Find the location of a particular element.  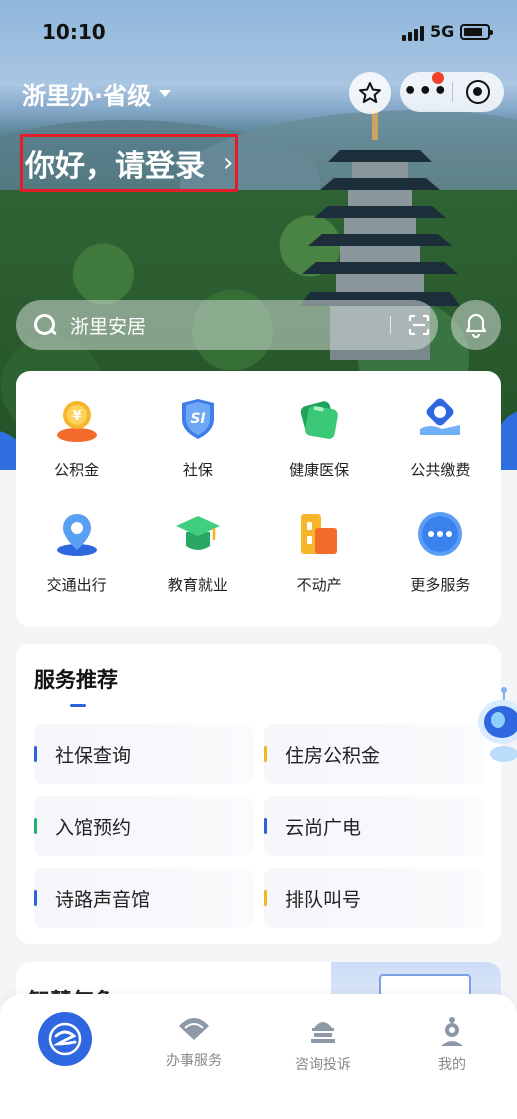

service-label: 不动产 is located at coordinates (319, 585).